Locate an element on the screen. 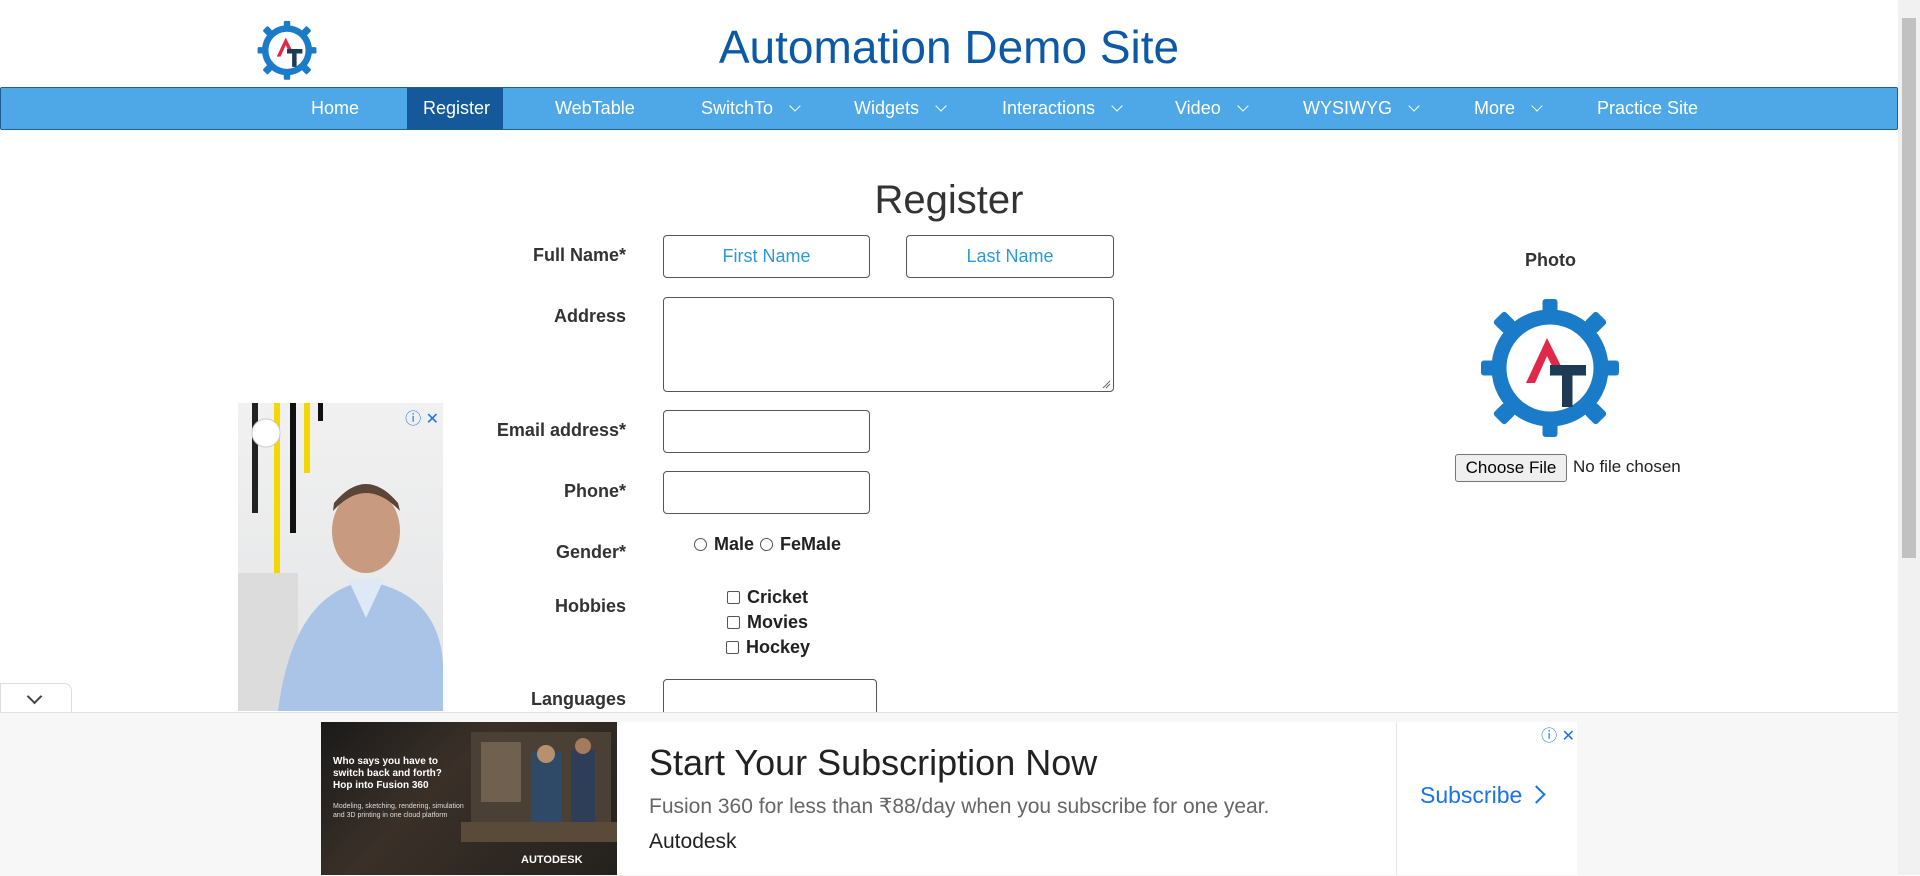 This screenshot has width=1920, height=876. nav-more: More is located at coordinates (1507, 108).